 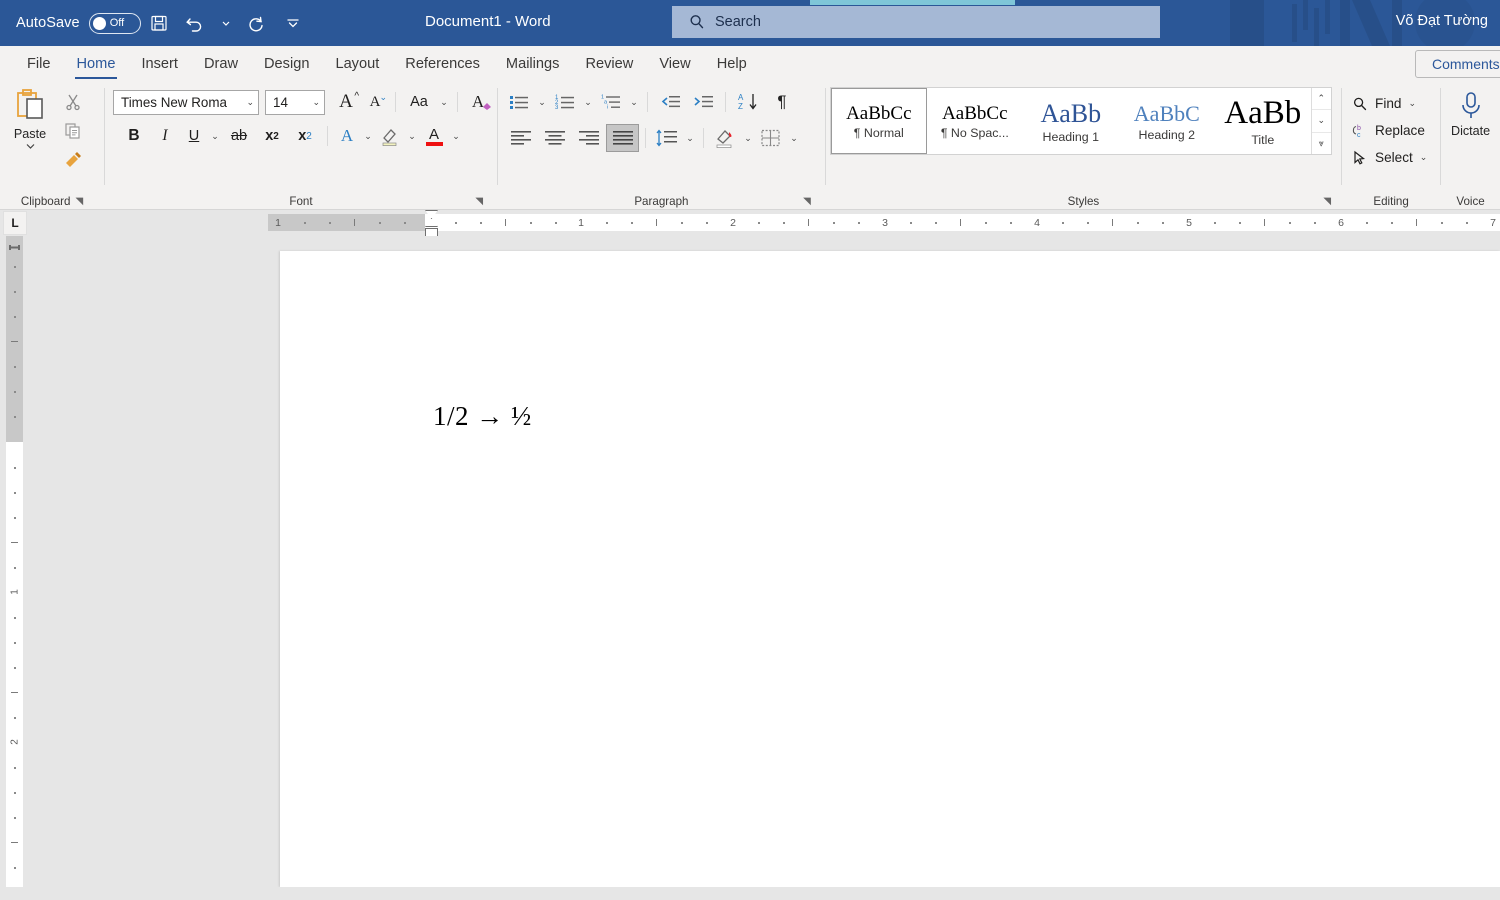 I want to click on font-color-dropdown-icon: ⌄, so click(x=456, y=136).